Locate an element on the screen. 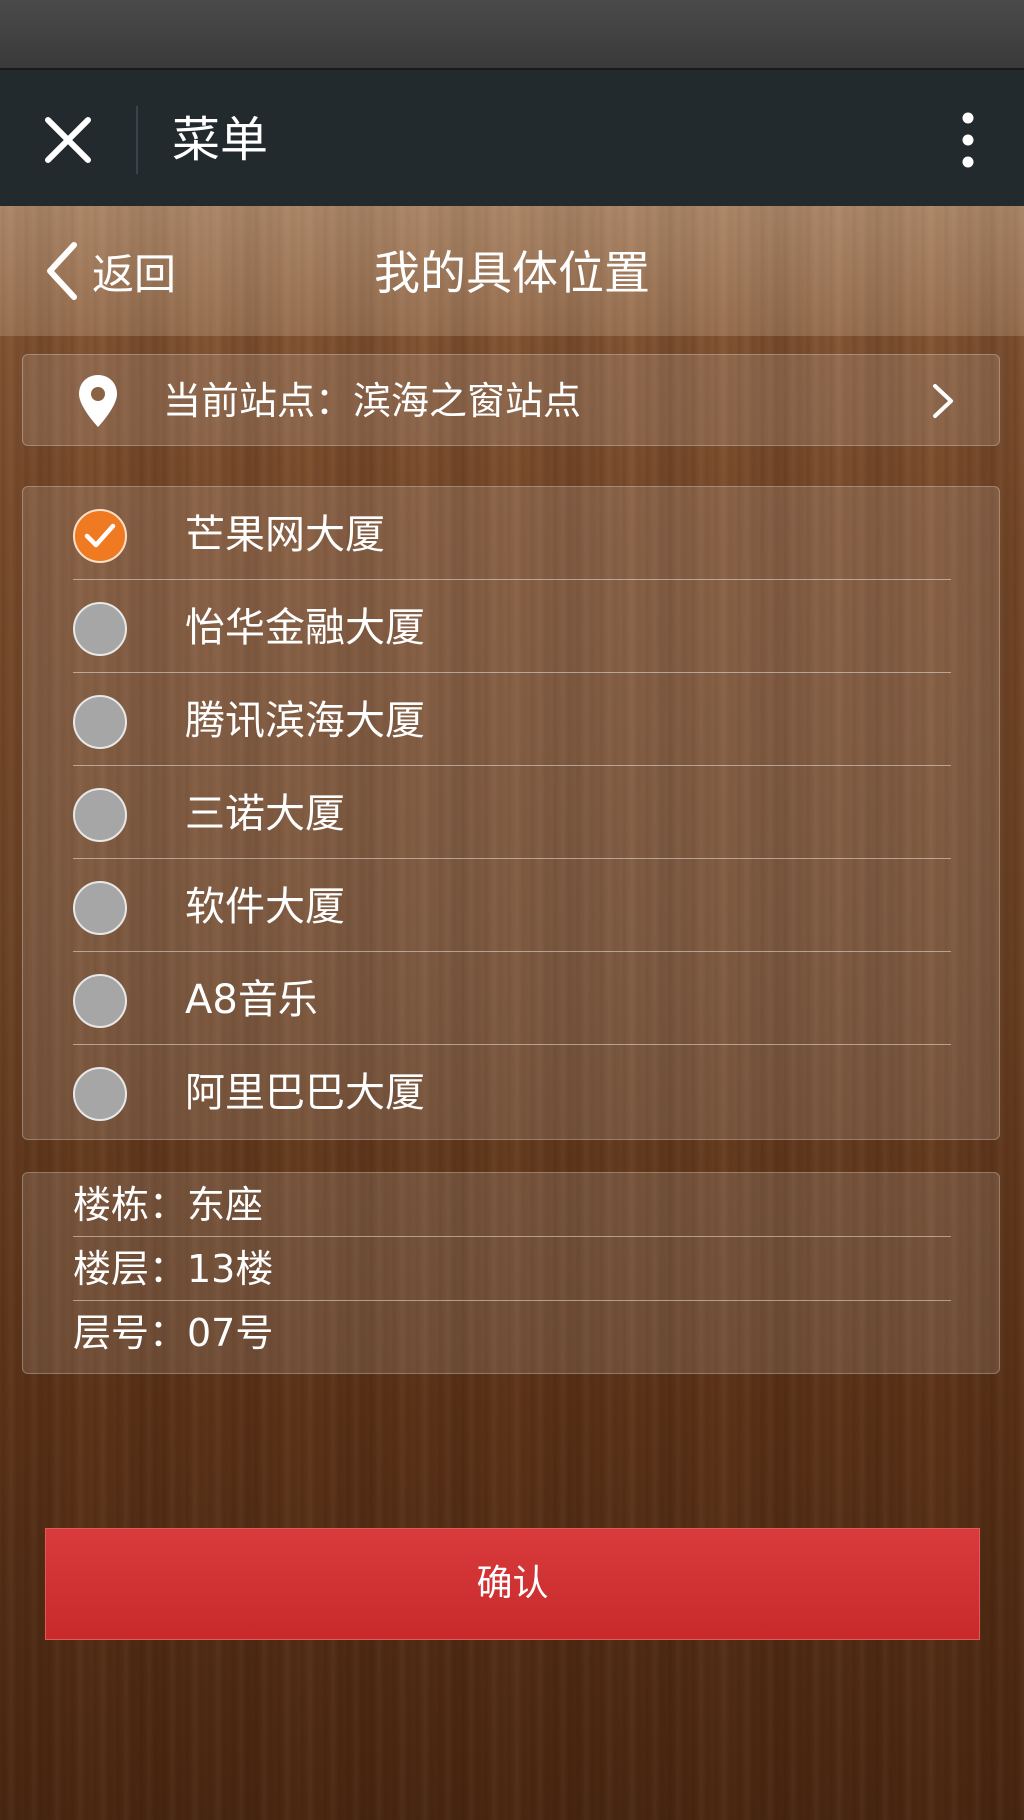 The image size is (1024, 1820). chevron-right-icon is located at coordinates (943, 401).